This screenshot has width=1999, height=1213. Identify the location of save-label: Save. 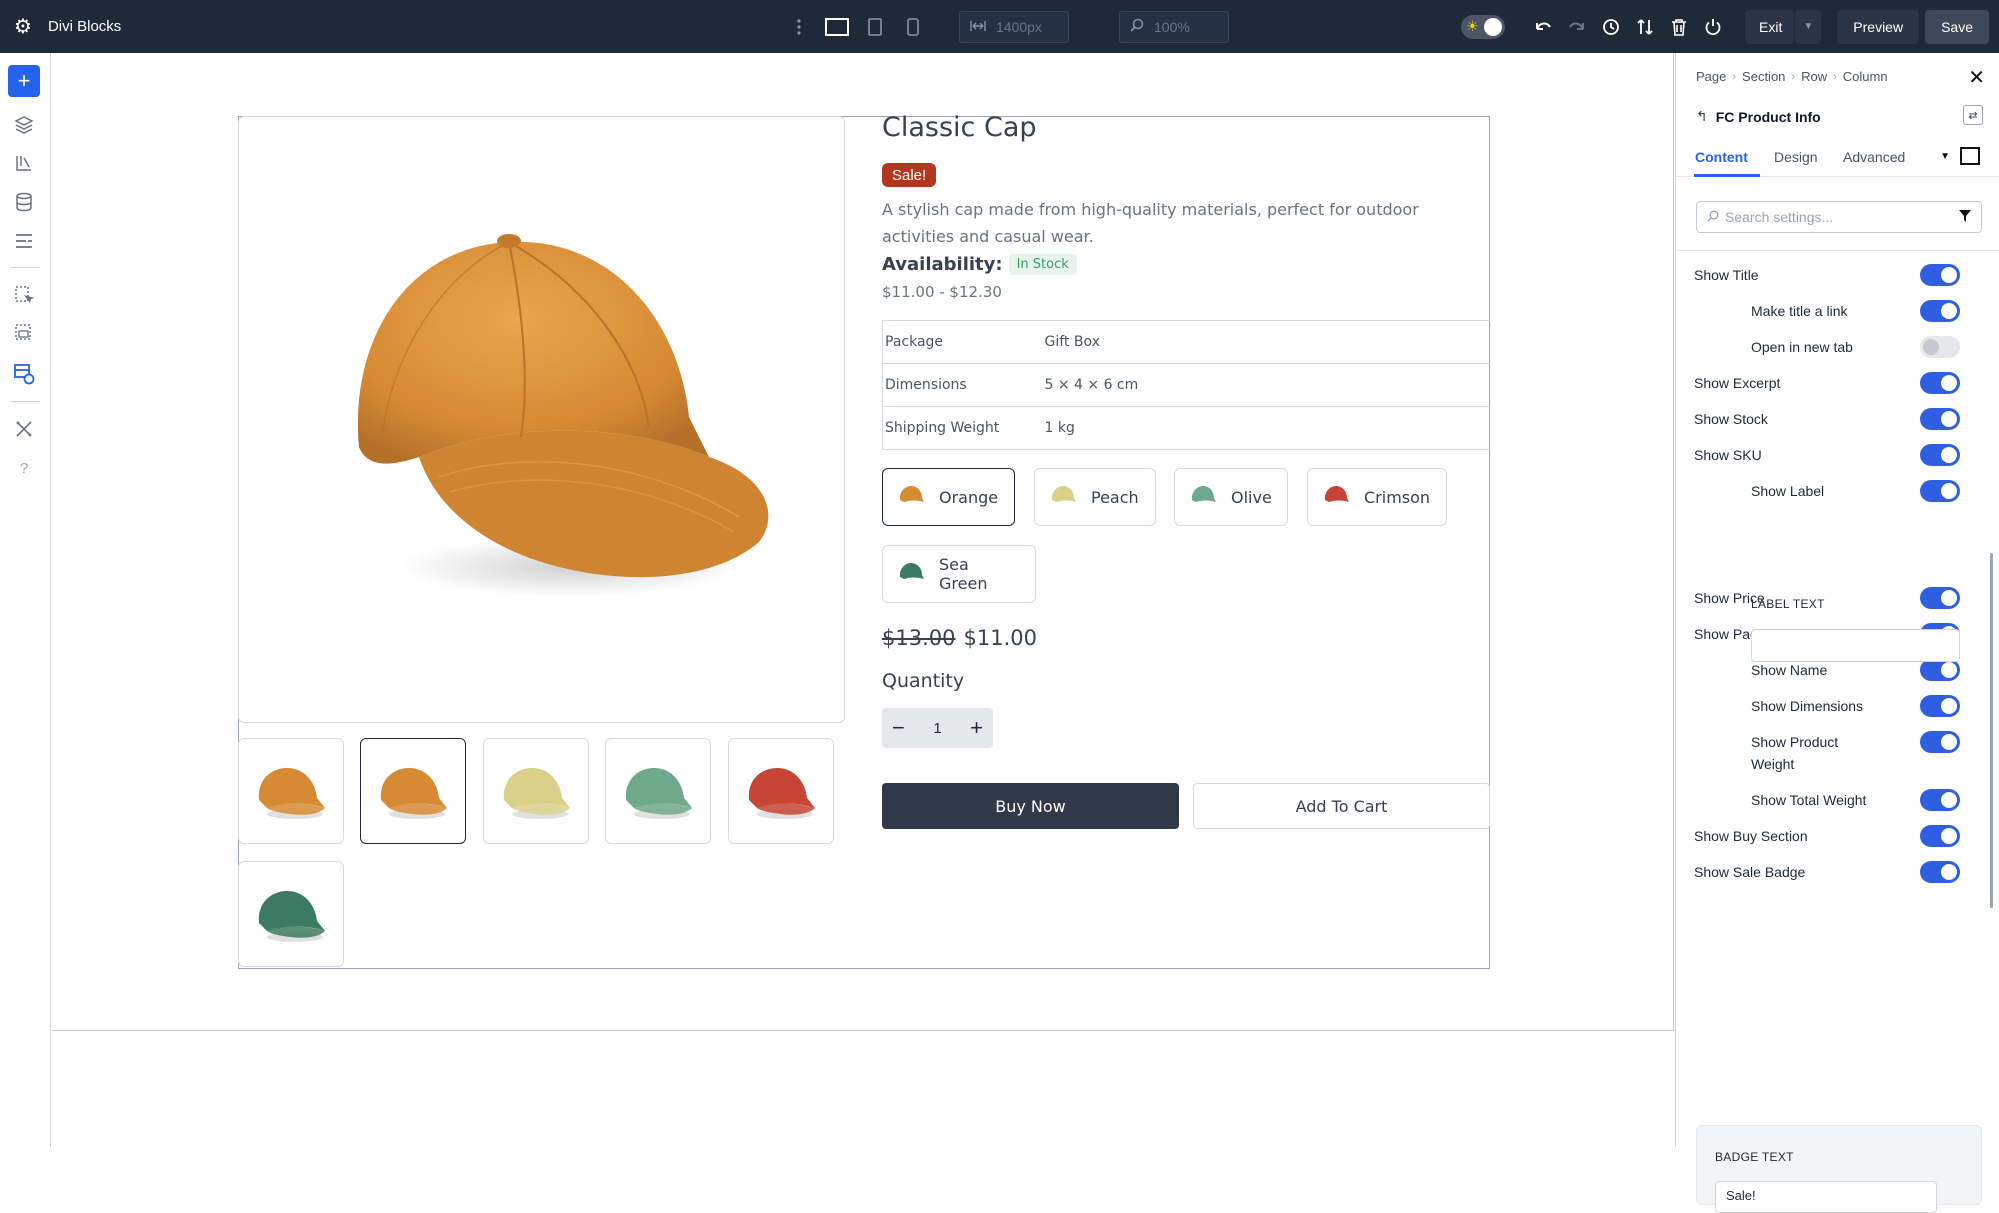
(1957, 26).